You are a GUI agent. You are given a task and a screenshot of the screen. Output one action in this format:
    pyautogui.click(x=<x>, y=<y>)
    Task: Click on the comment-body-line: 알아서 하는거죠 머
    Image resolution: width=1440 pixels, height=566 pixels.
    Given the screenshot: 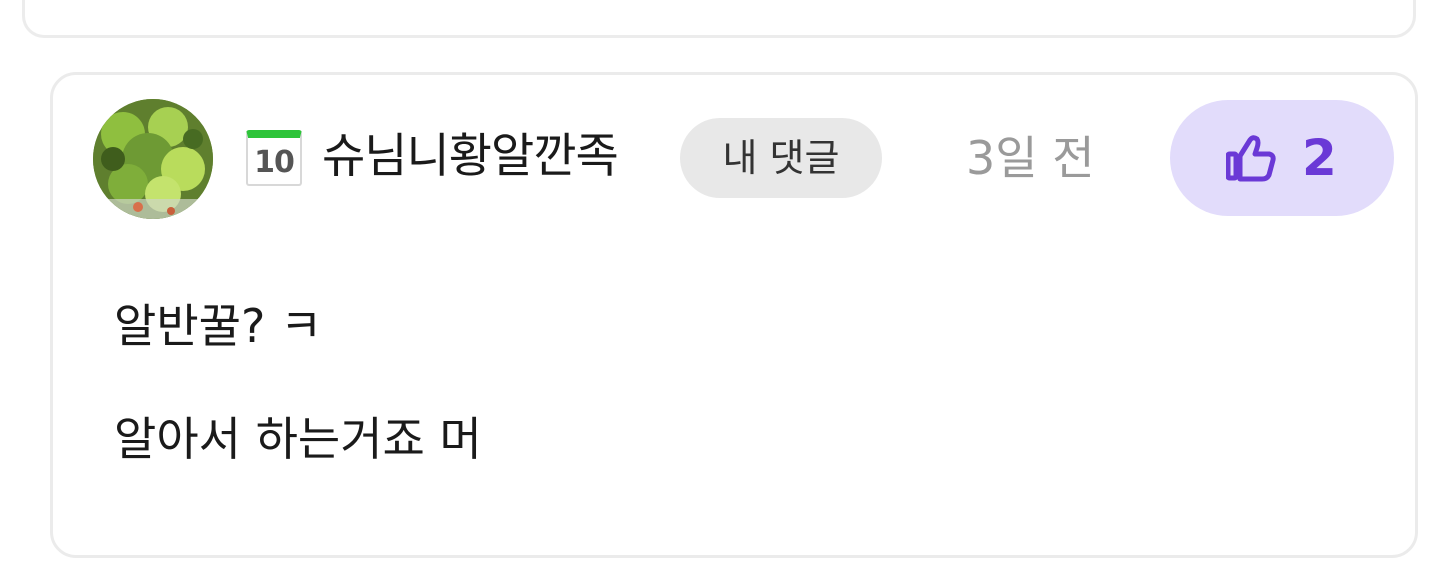 What is the action you would take?
    pyautogui.click(x=298, y=439)
    